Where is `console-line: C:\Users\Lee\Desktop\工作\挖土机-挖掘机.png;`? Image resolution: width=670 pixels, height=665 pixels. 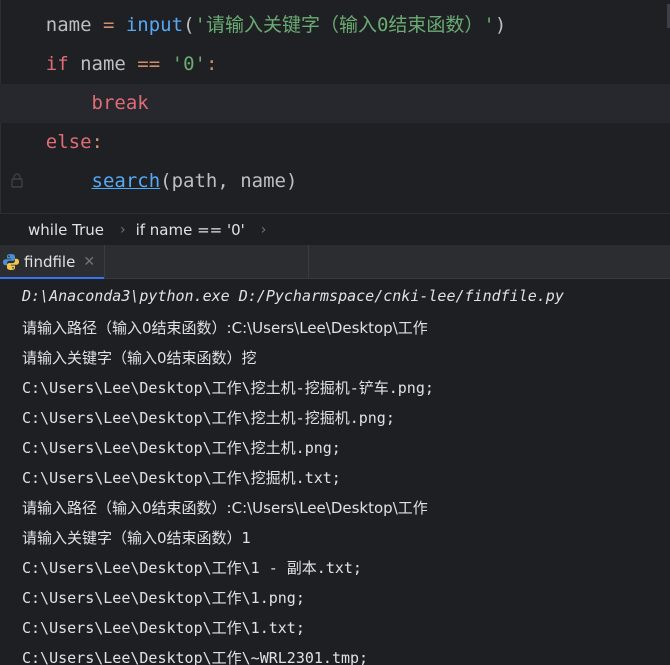
console-line: C:\Users\Lee\Desktop\工作\挖土机-挖掘机.png; is located at coordinates (208, 417).